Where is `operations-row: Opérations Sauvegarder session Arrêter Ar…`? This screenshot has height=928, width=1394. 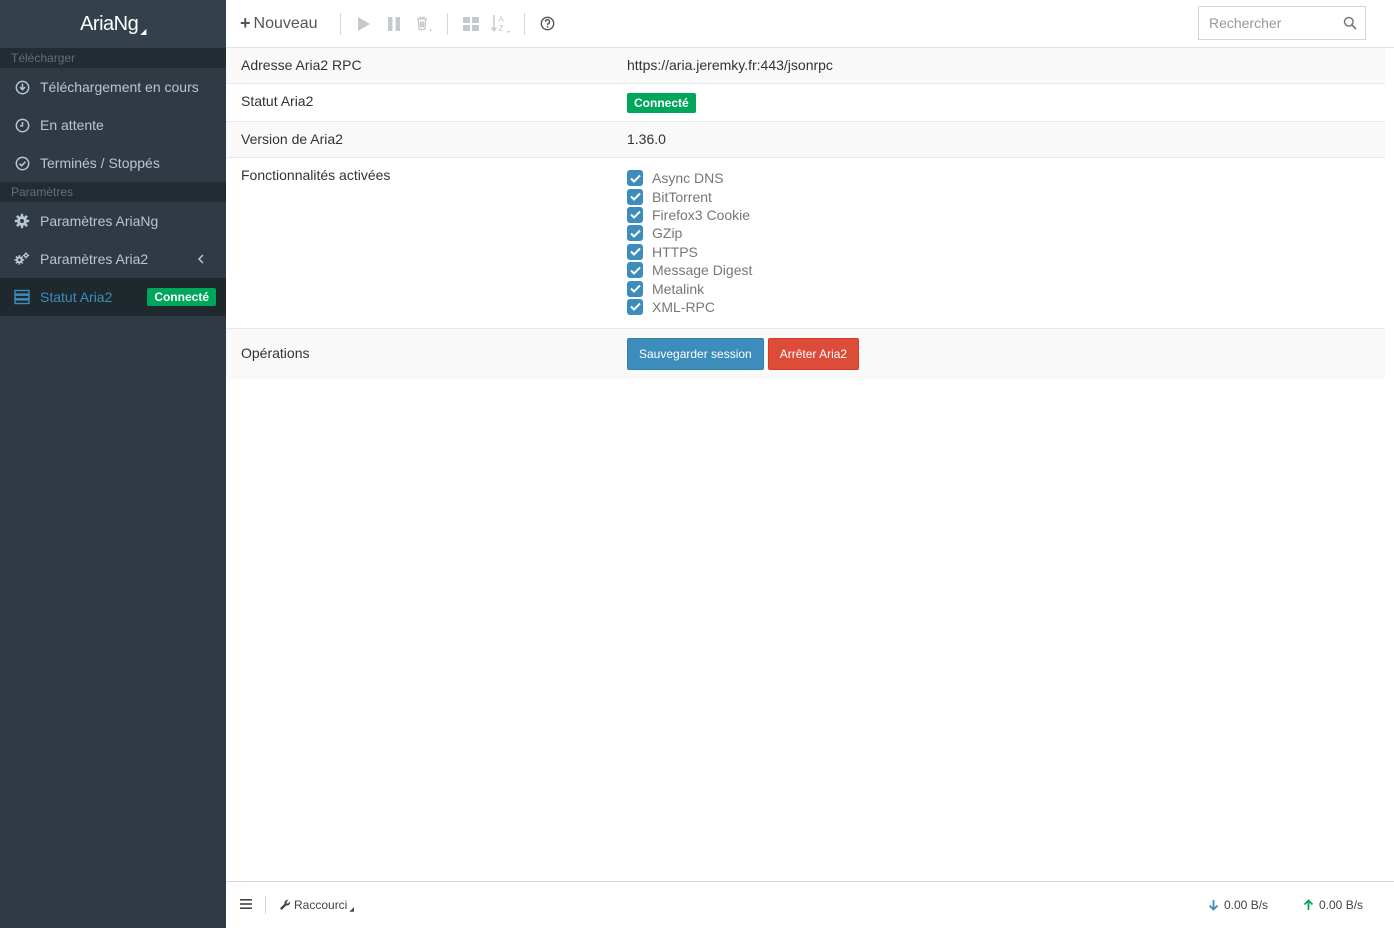 operations-row: Opérations Sauvegarder session Arrêter Ar… is located at coordinates (805, 354).